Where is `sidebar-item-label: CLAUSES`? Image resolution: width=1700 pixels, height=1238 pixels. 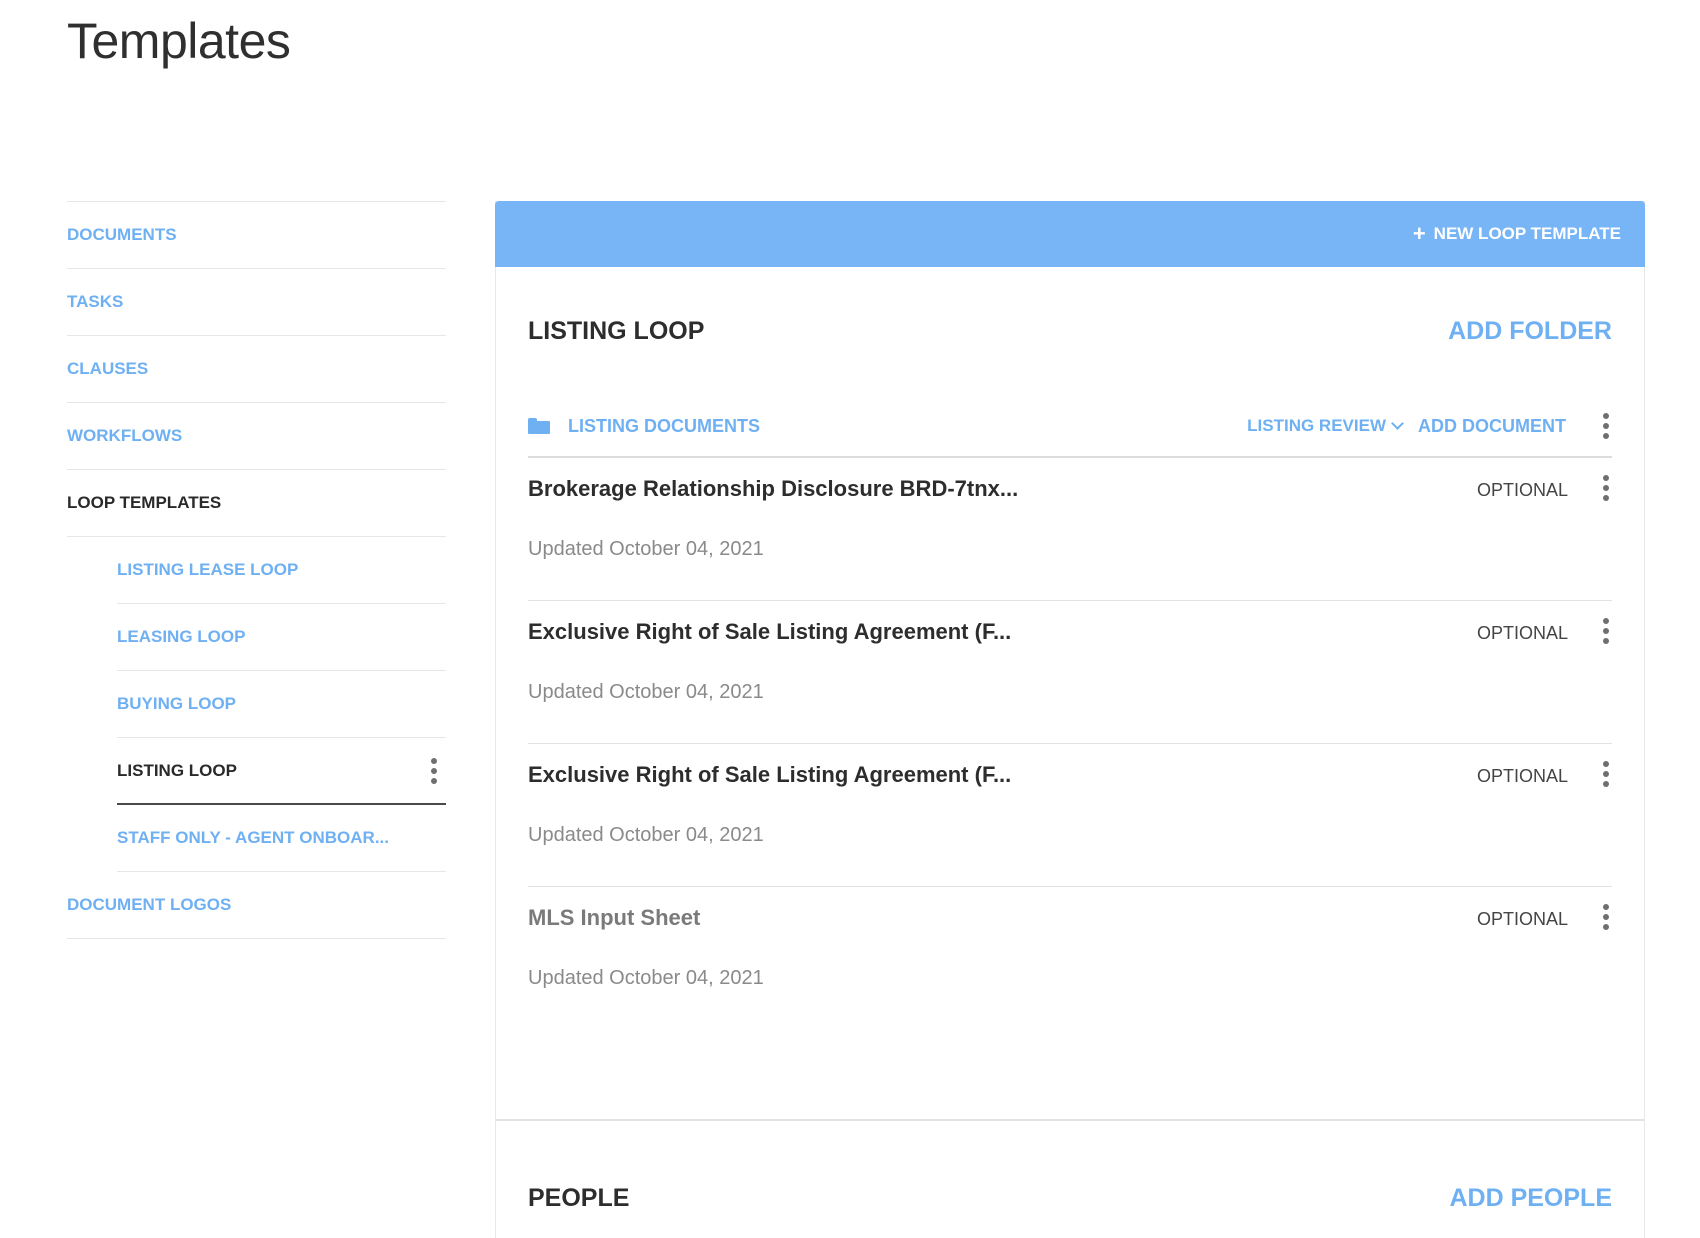
sidebar-item-label: CLAUSES is located at coordinates (108, 368).